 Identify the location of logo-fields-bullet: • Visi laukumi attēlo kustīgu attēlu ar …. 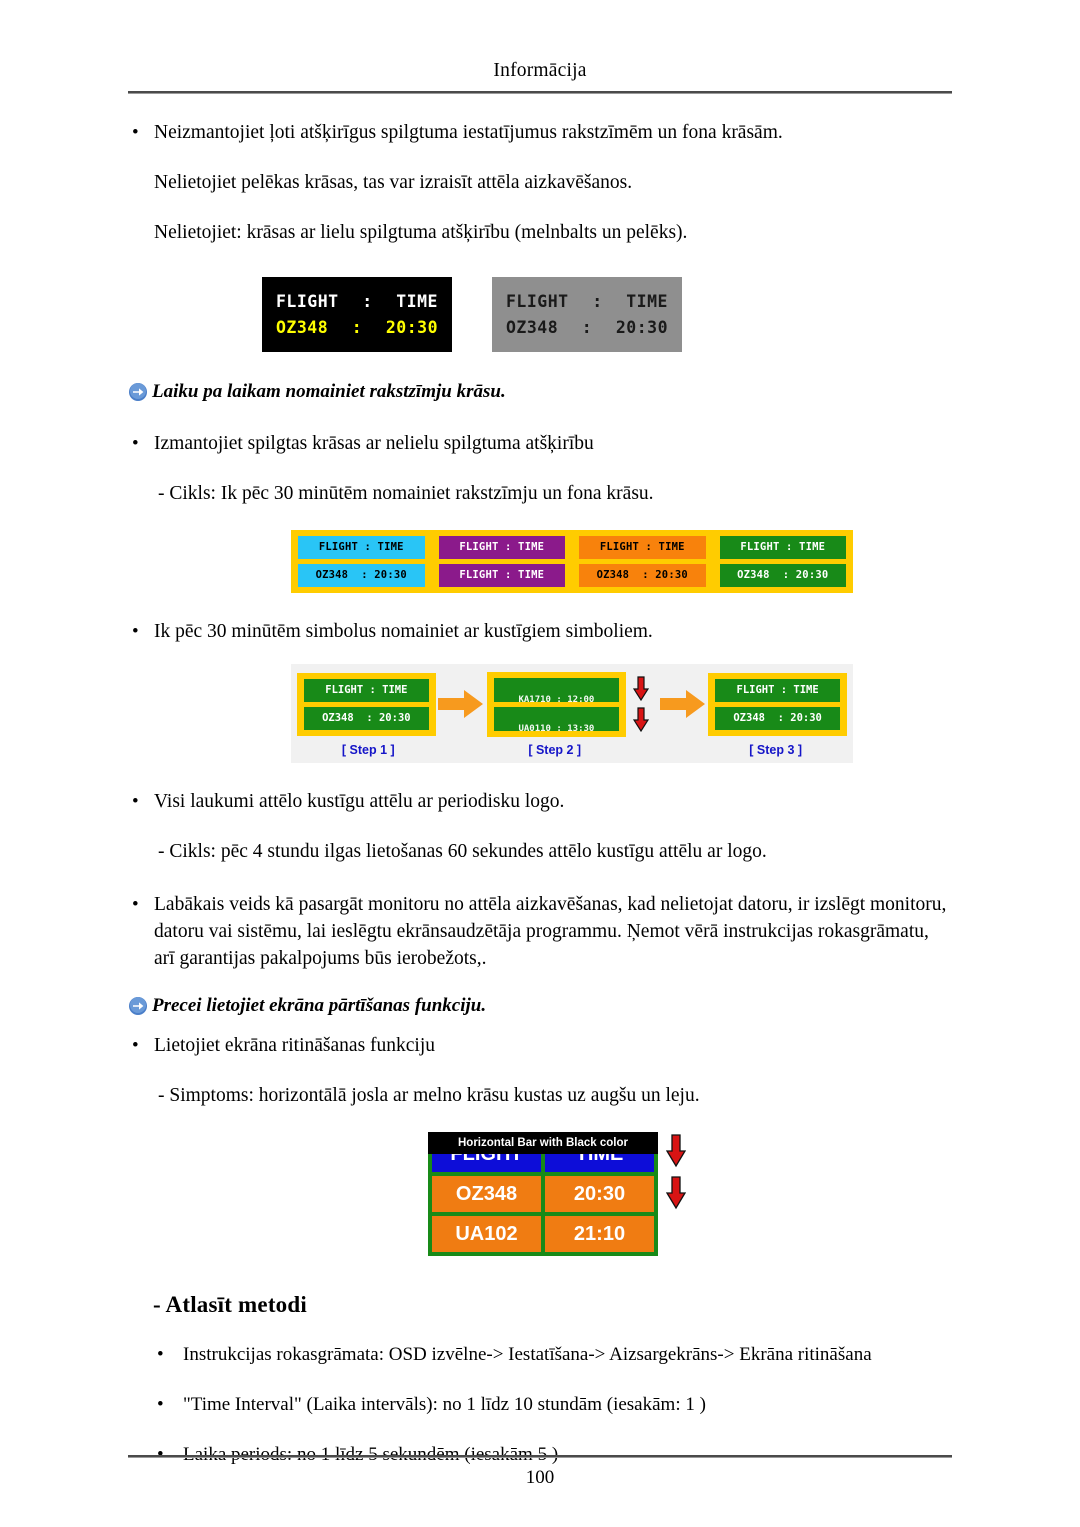
(540, 802).